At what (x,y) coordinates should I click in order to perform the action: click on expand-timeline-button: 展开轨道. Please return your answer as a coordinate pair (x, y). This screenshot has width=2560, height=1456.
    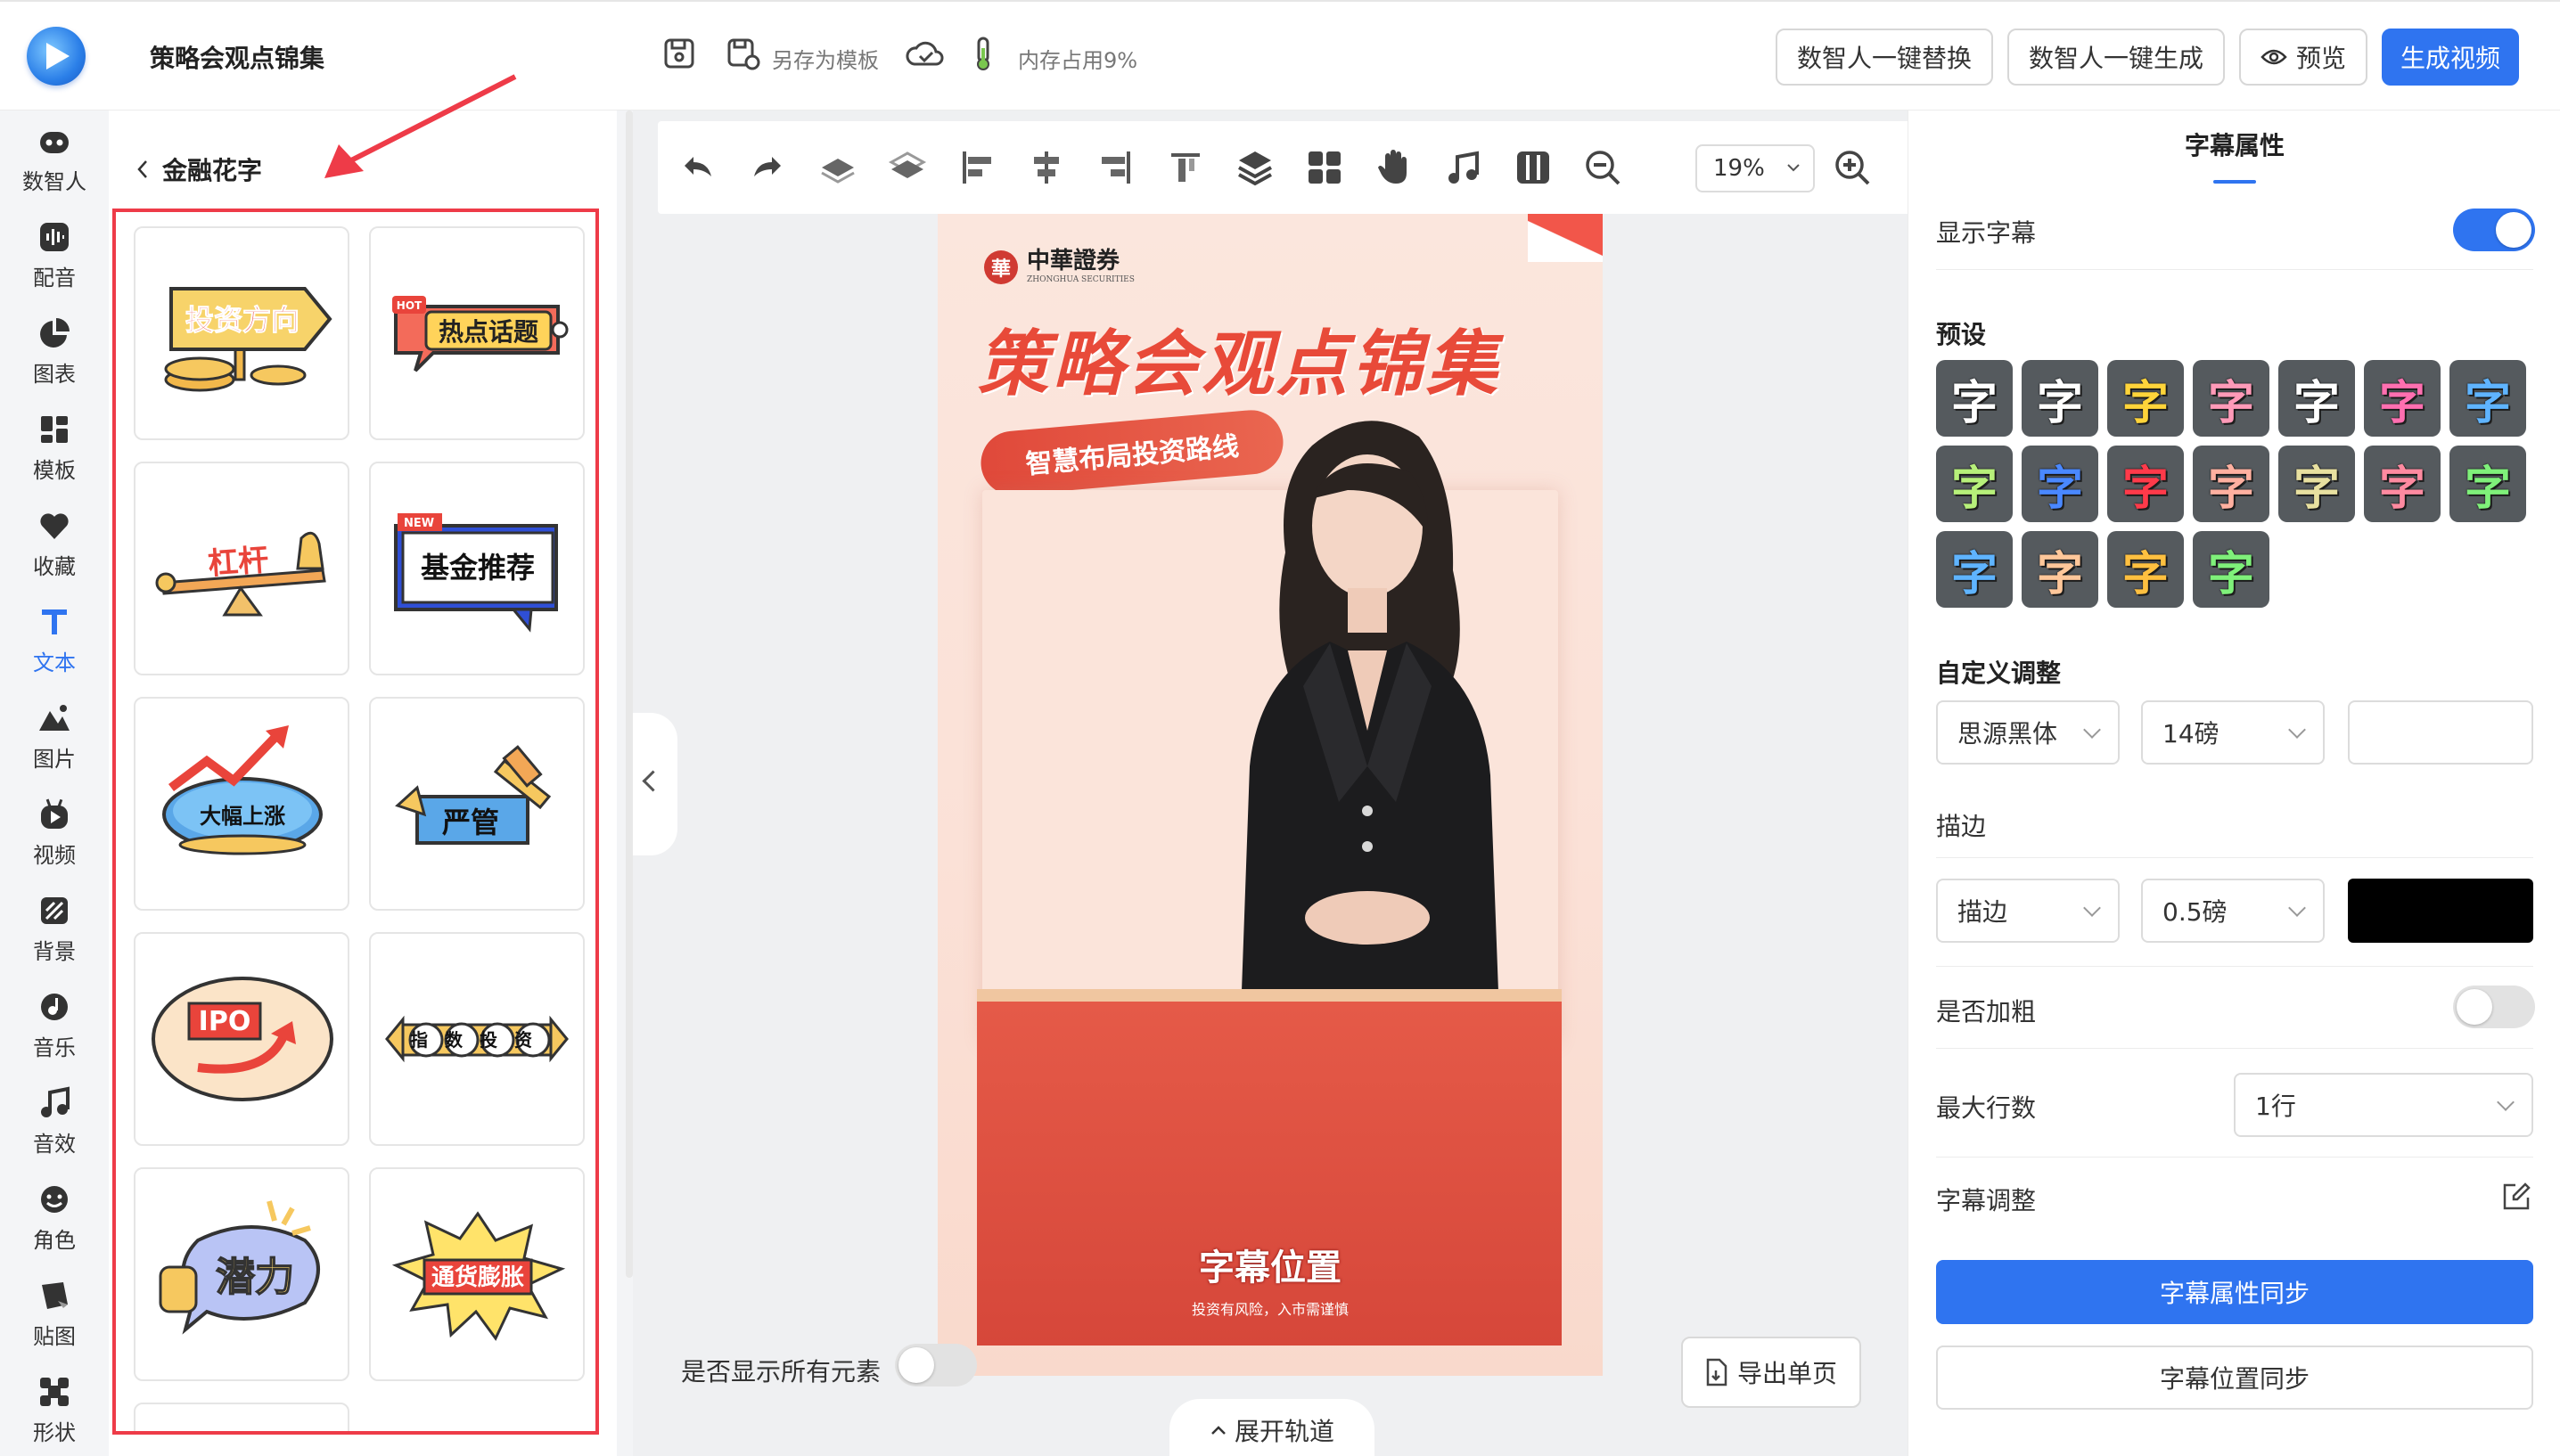
    Looking at the image, I should click on (1271, 1427).